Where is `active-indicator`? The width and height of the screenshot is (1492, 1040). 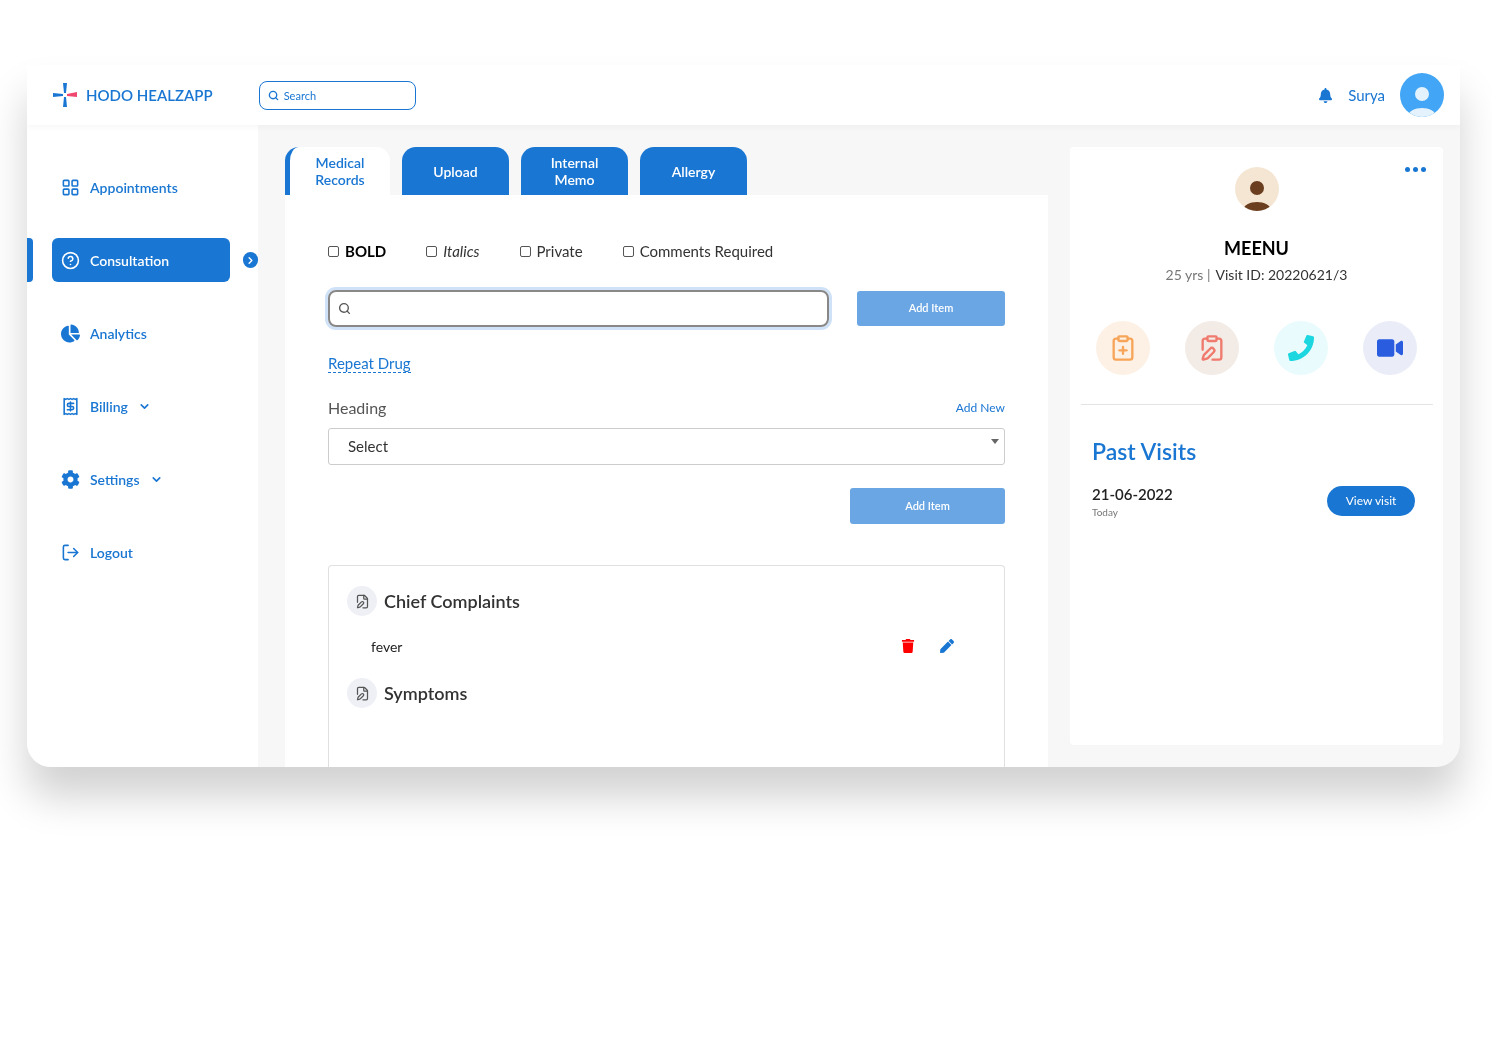 active-indicator is located at coordinates (30, 260).